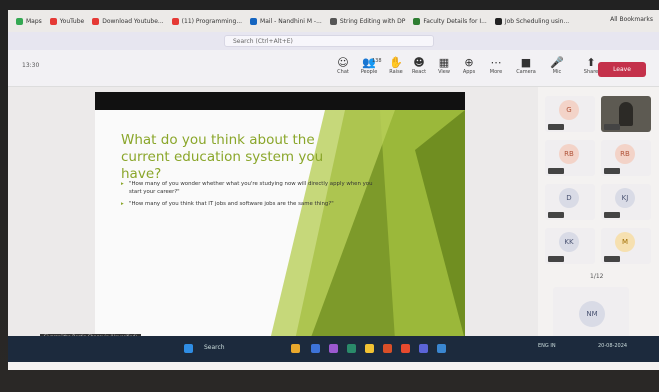 The width and height of the screenshot is (659, 392). I want to click on toolbar-label: Share, so click(591, 72).